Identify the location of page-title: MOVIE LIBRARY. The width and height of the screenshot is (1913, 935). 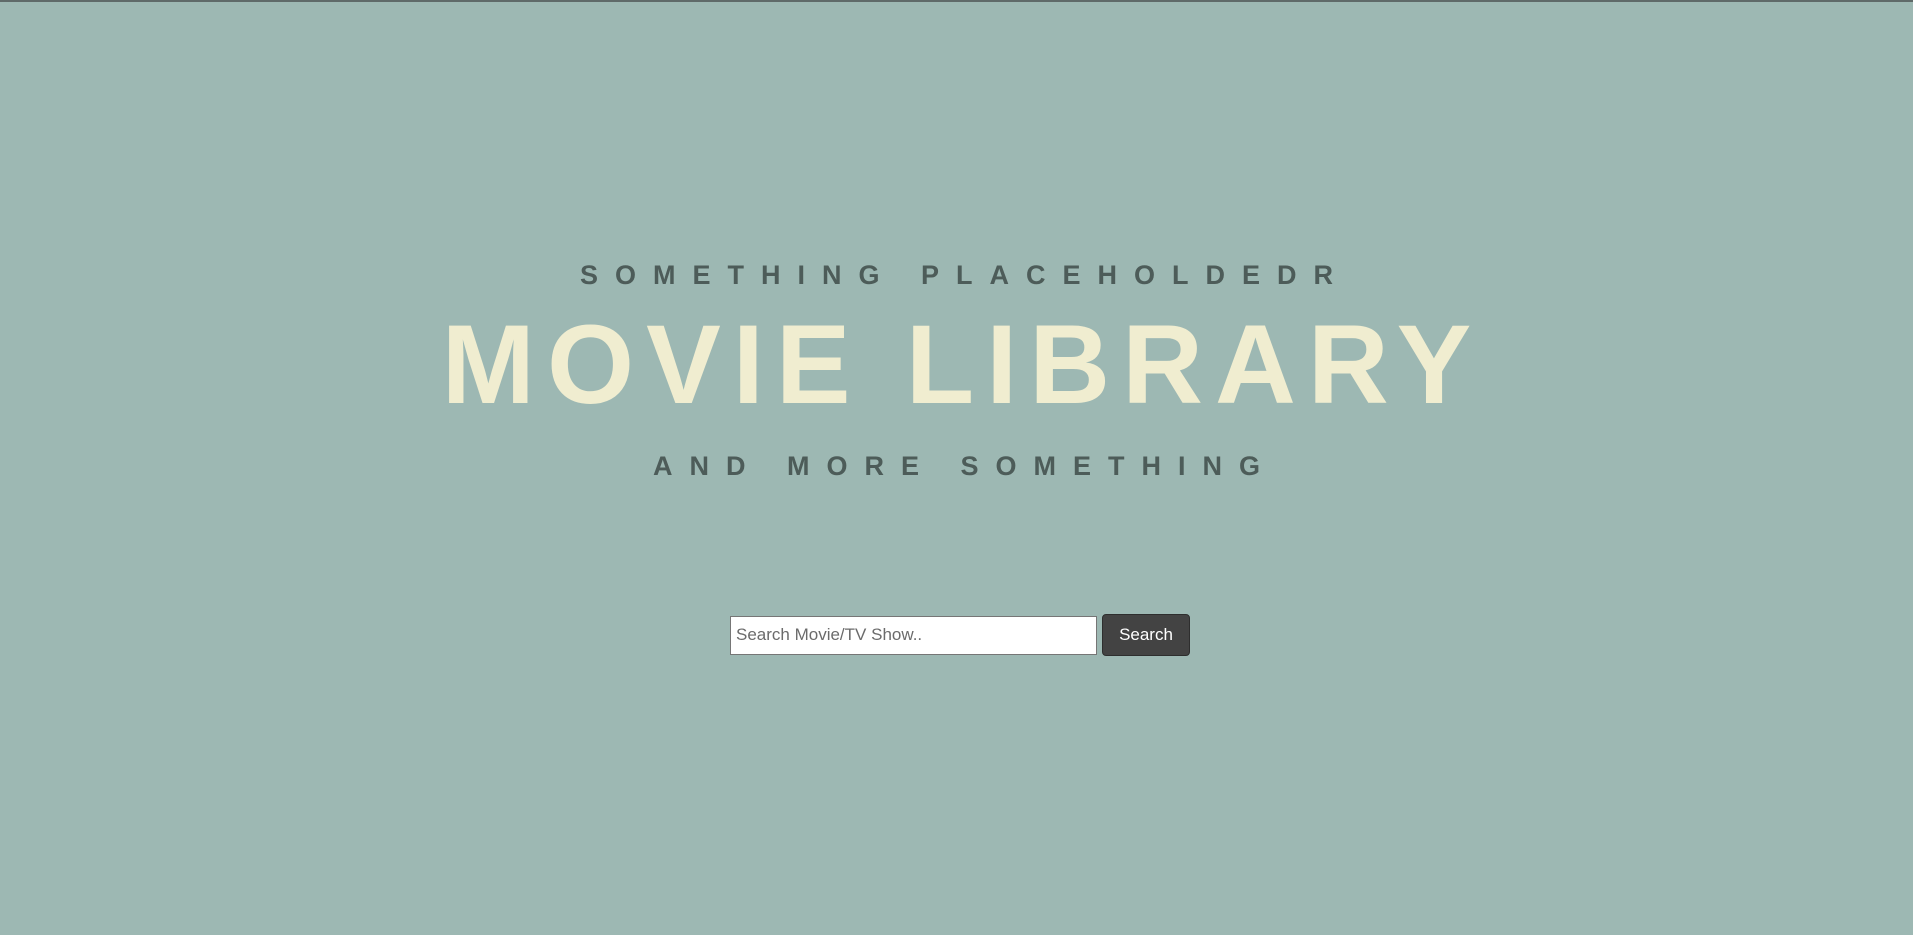
(962, 364).